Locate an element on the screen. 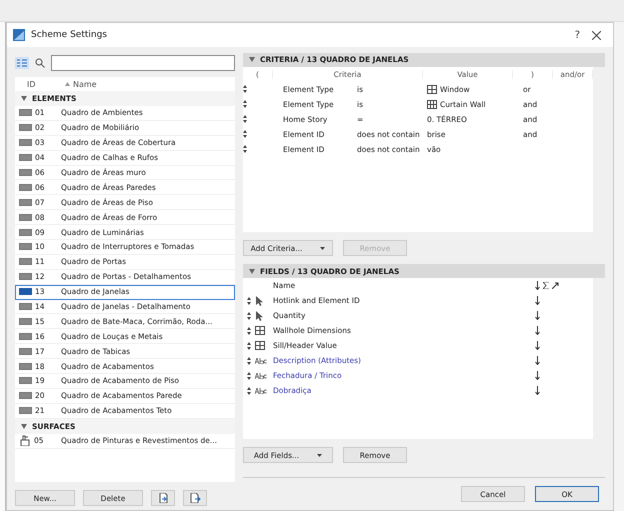 This screenshot has height=511, width=624. import-icon is located at coordinates (163, 498).